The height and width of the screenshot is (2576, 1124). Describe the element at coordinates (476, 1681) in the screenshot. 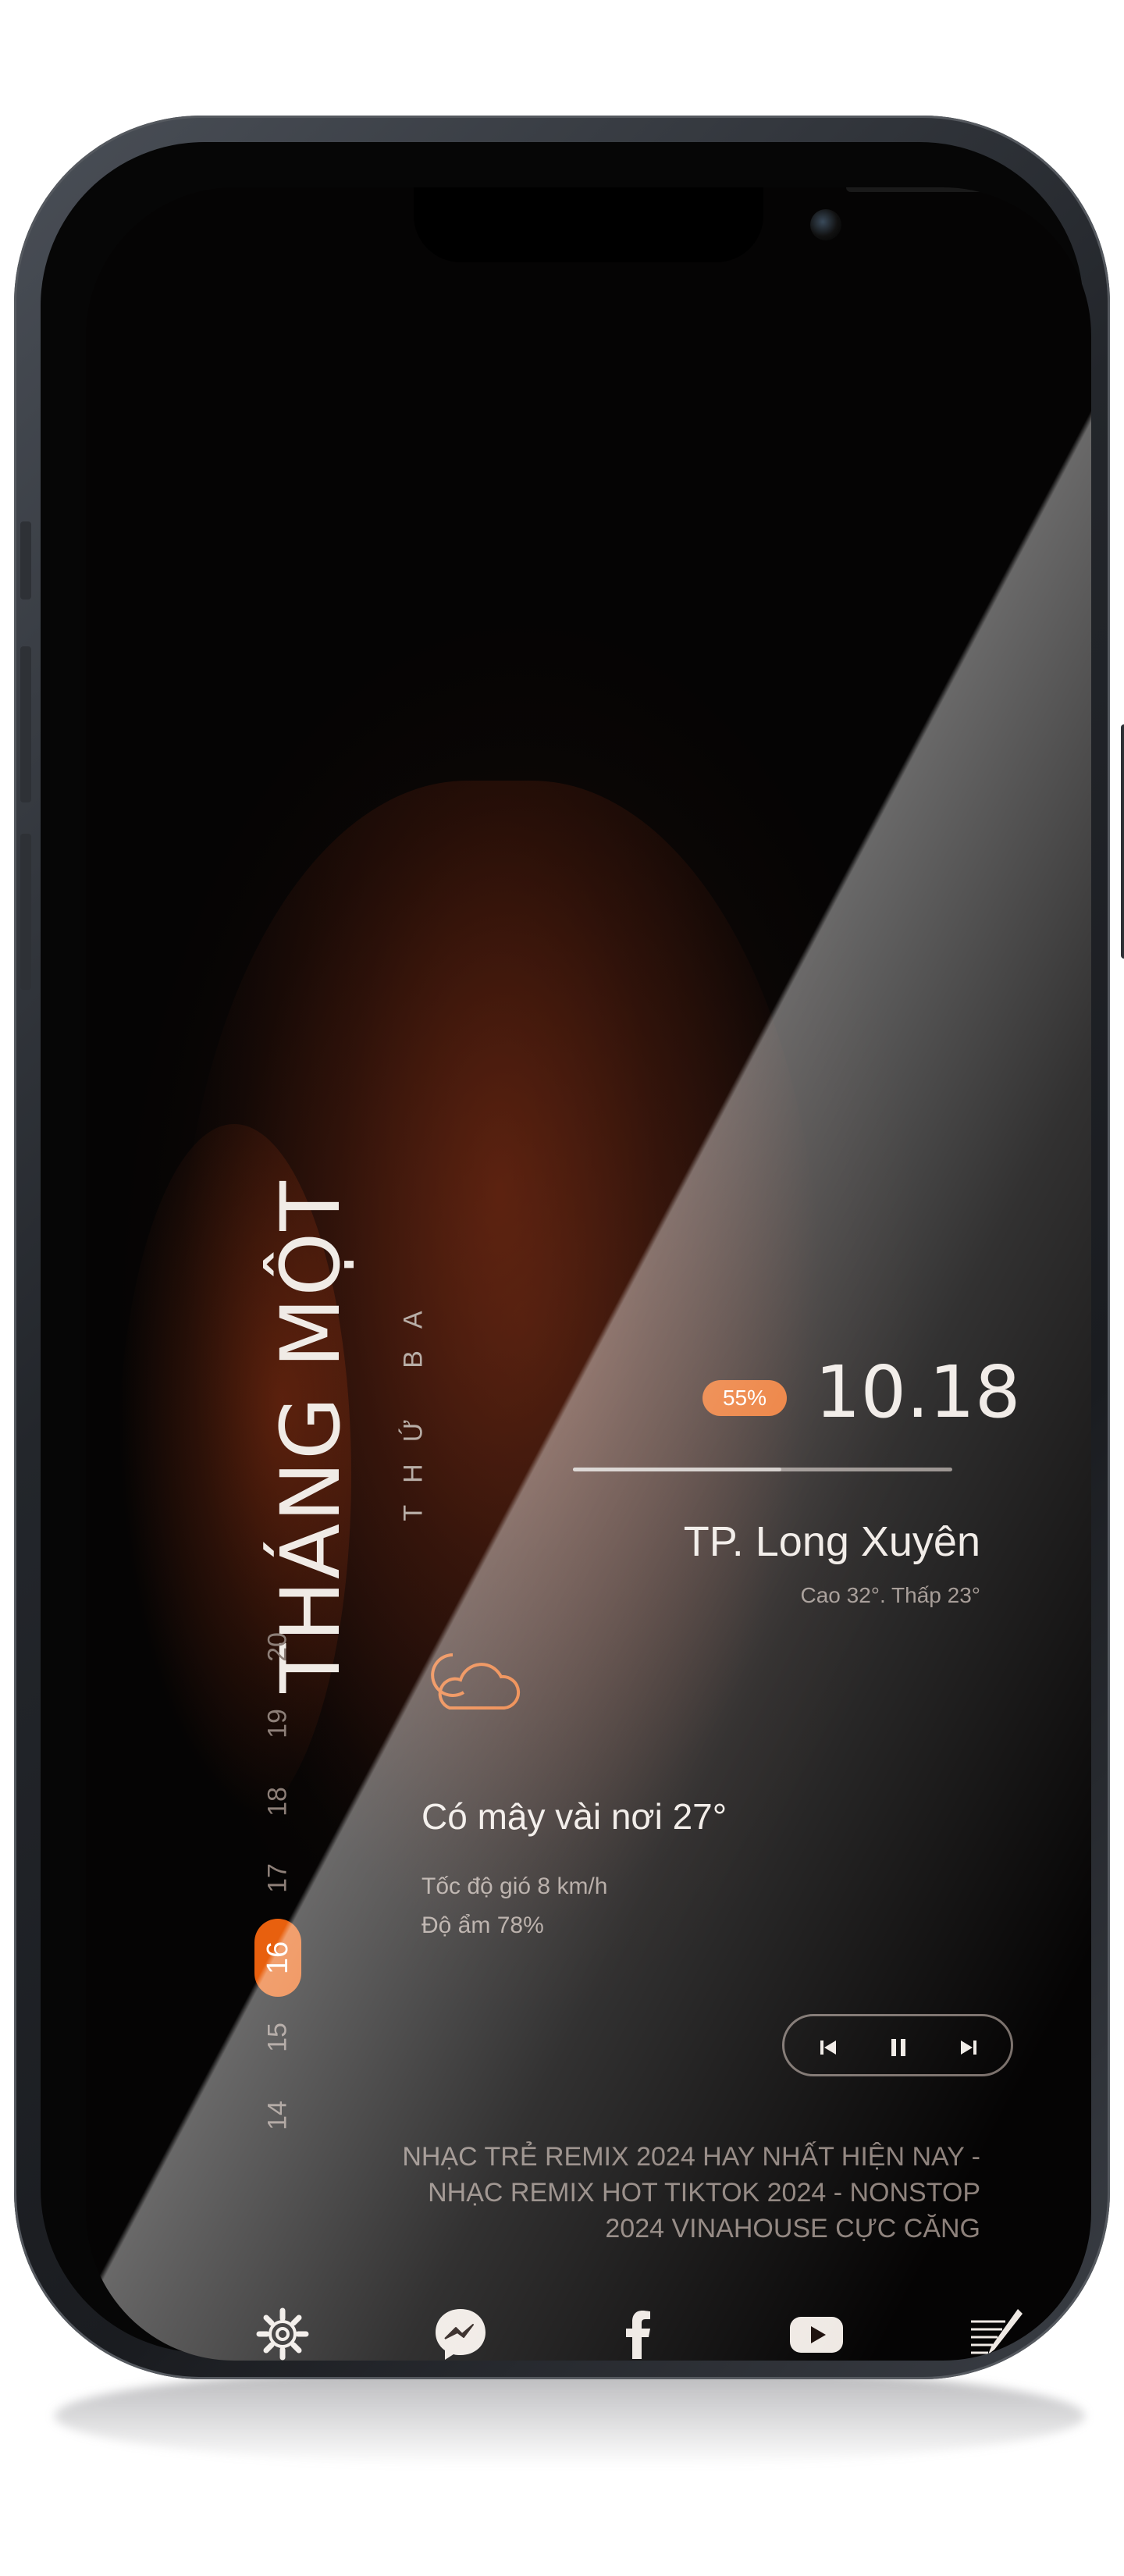

I see `partly-cloudy-icon` at that location.